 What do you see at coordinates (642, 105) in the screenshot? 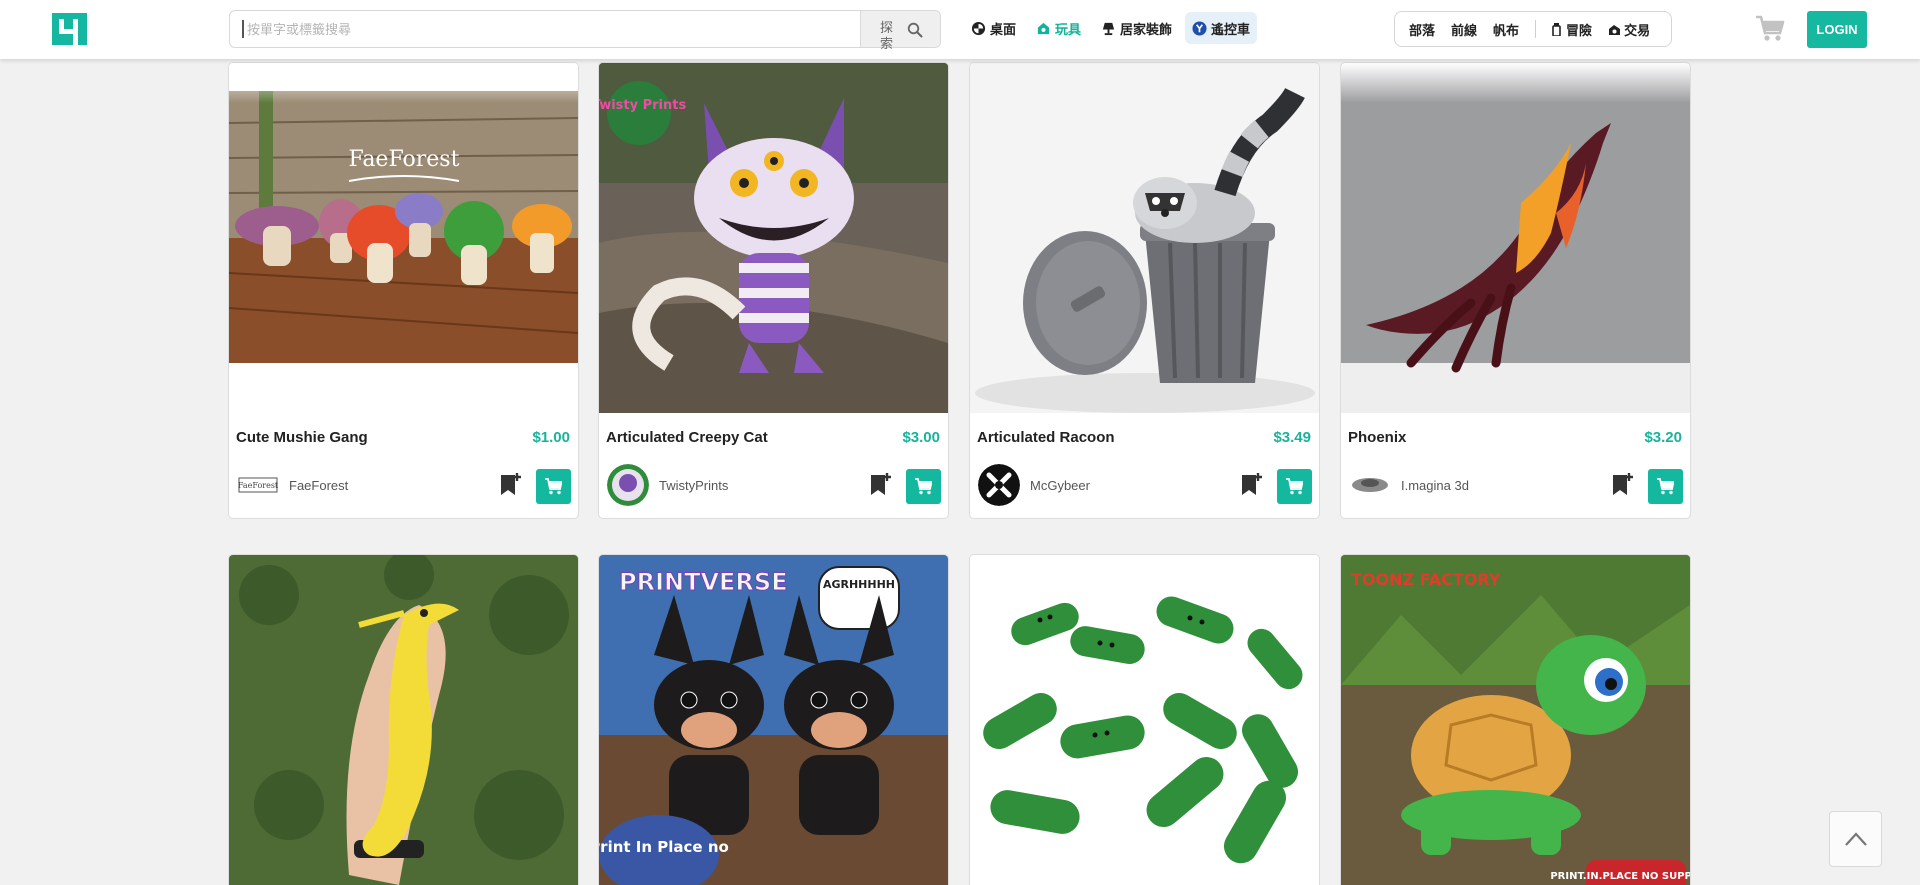
I see `image-brand-text: Twisty Prints` at bounding box center [642, 105].